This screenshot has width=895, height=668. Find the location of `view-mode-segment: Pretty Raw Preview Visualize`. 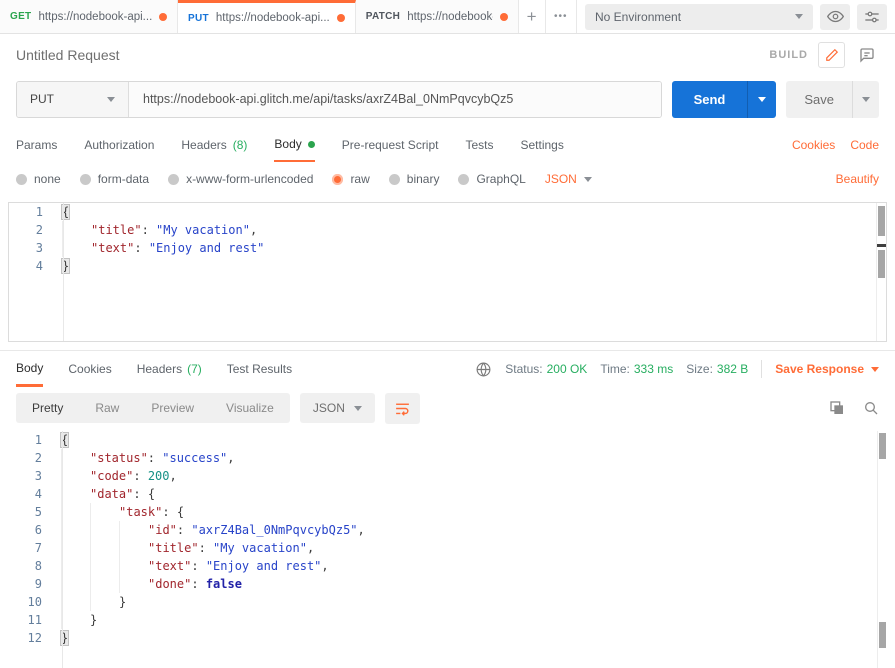

view-mode-segment: Pretty Raw Preview Visualize is located at coordinates (153, 408).